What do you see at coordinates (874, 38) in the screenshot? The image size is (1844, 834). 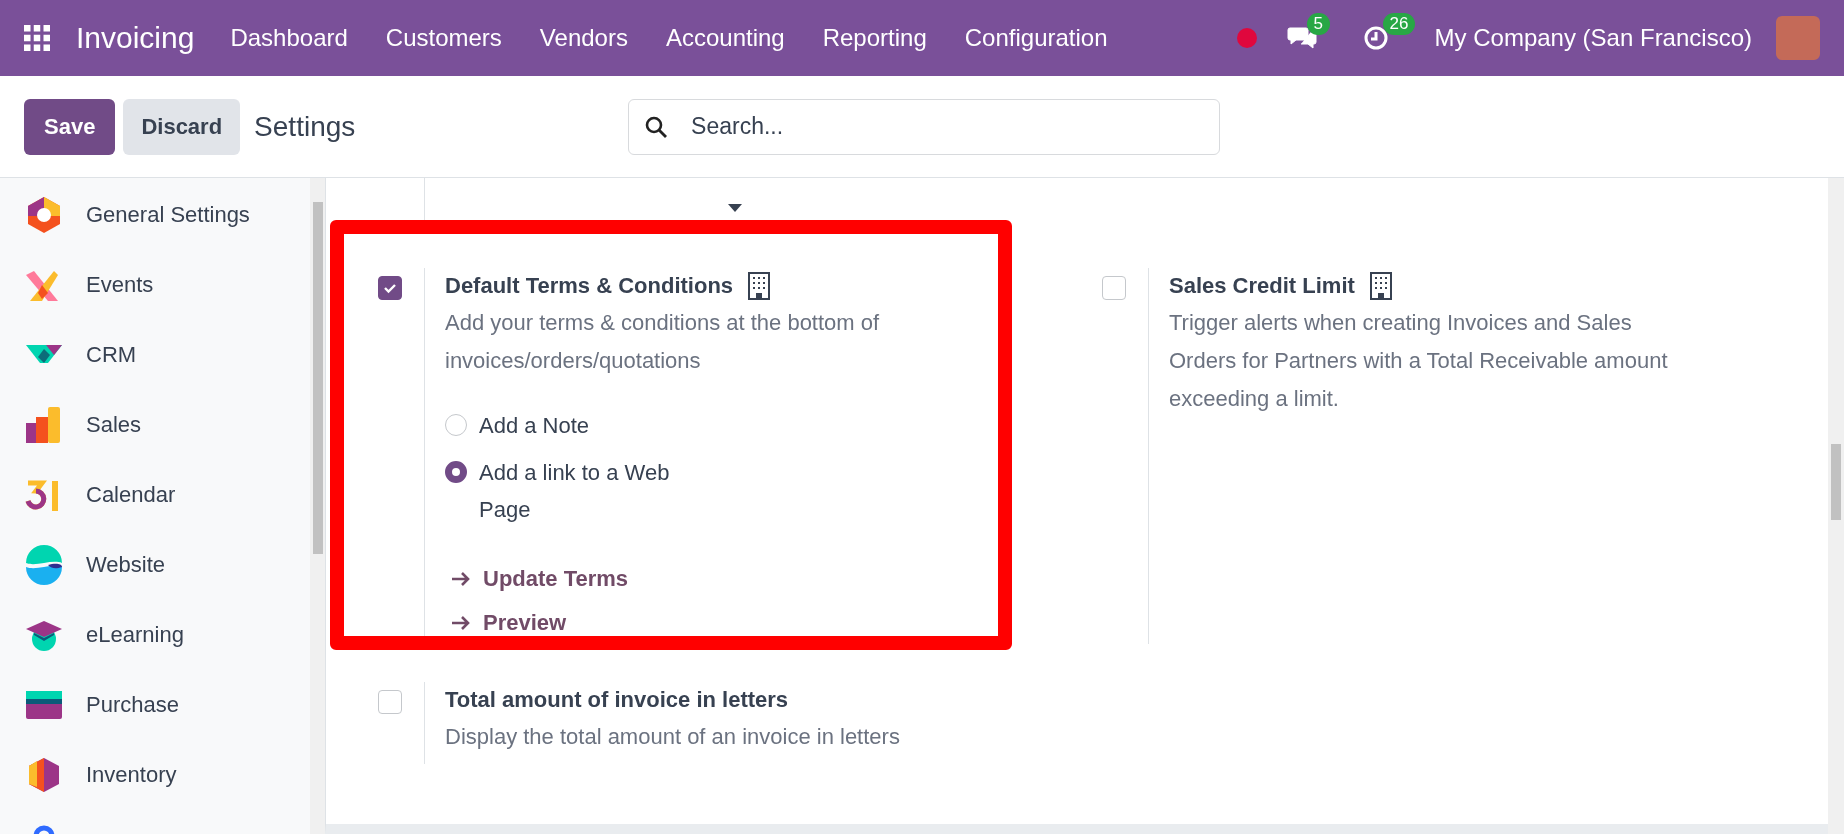 I see `menu-item: Reporting` at bounding box center [874, 38].